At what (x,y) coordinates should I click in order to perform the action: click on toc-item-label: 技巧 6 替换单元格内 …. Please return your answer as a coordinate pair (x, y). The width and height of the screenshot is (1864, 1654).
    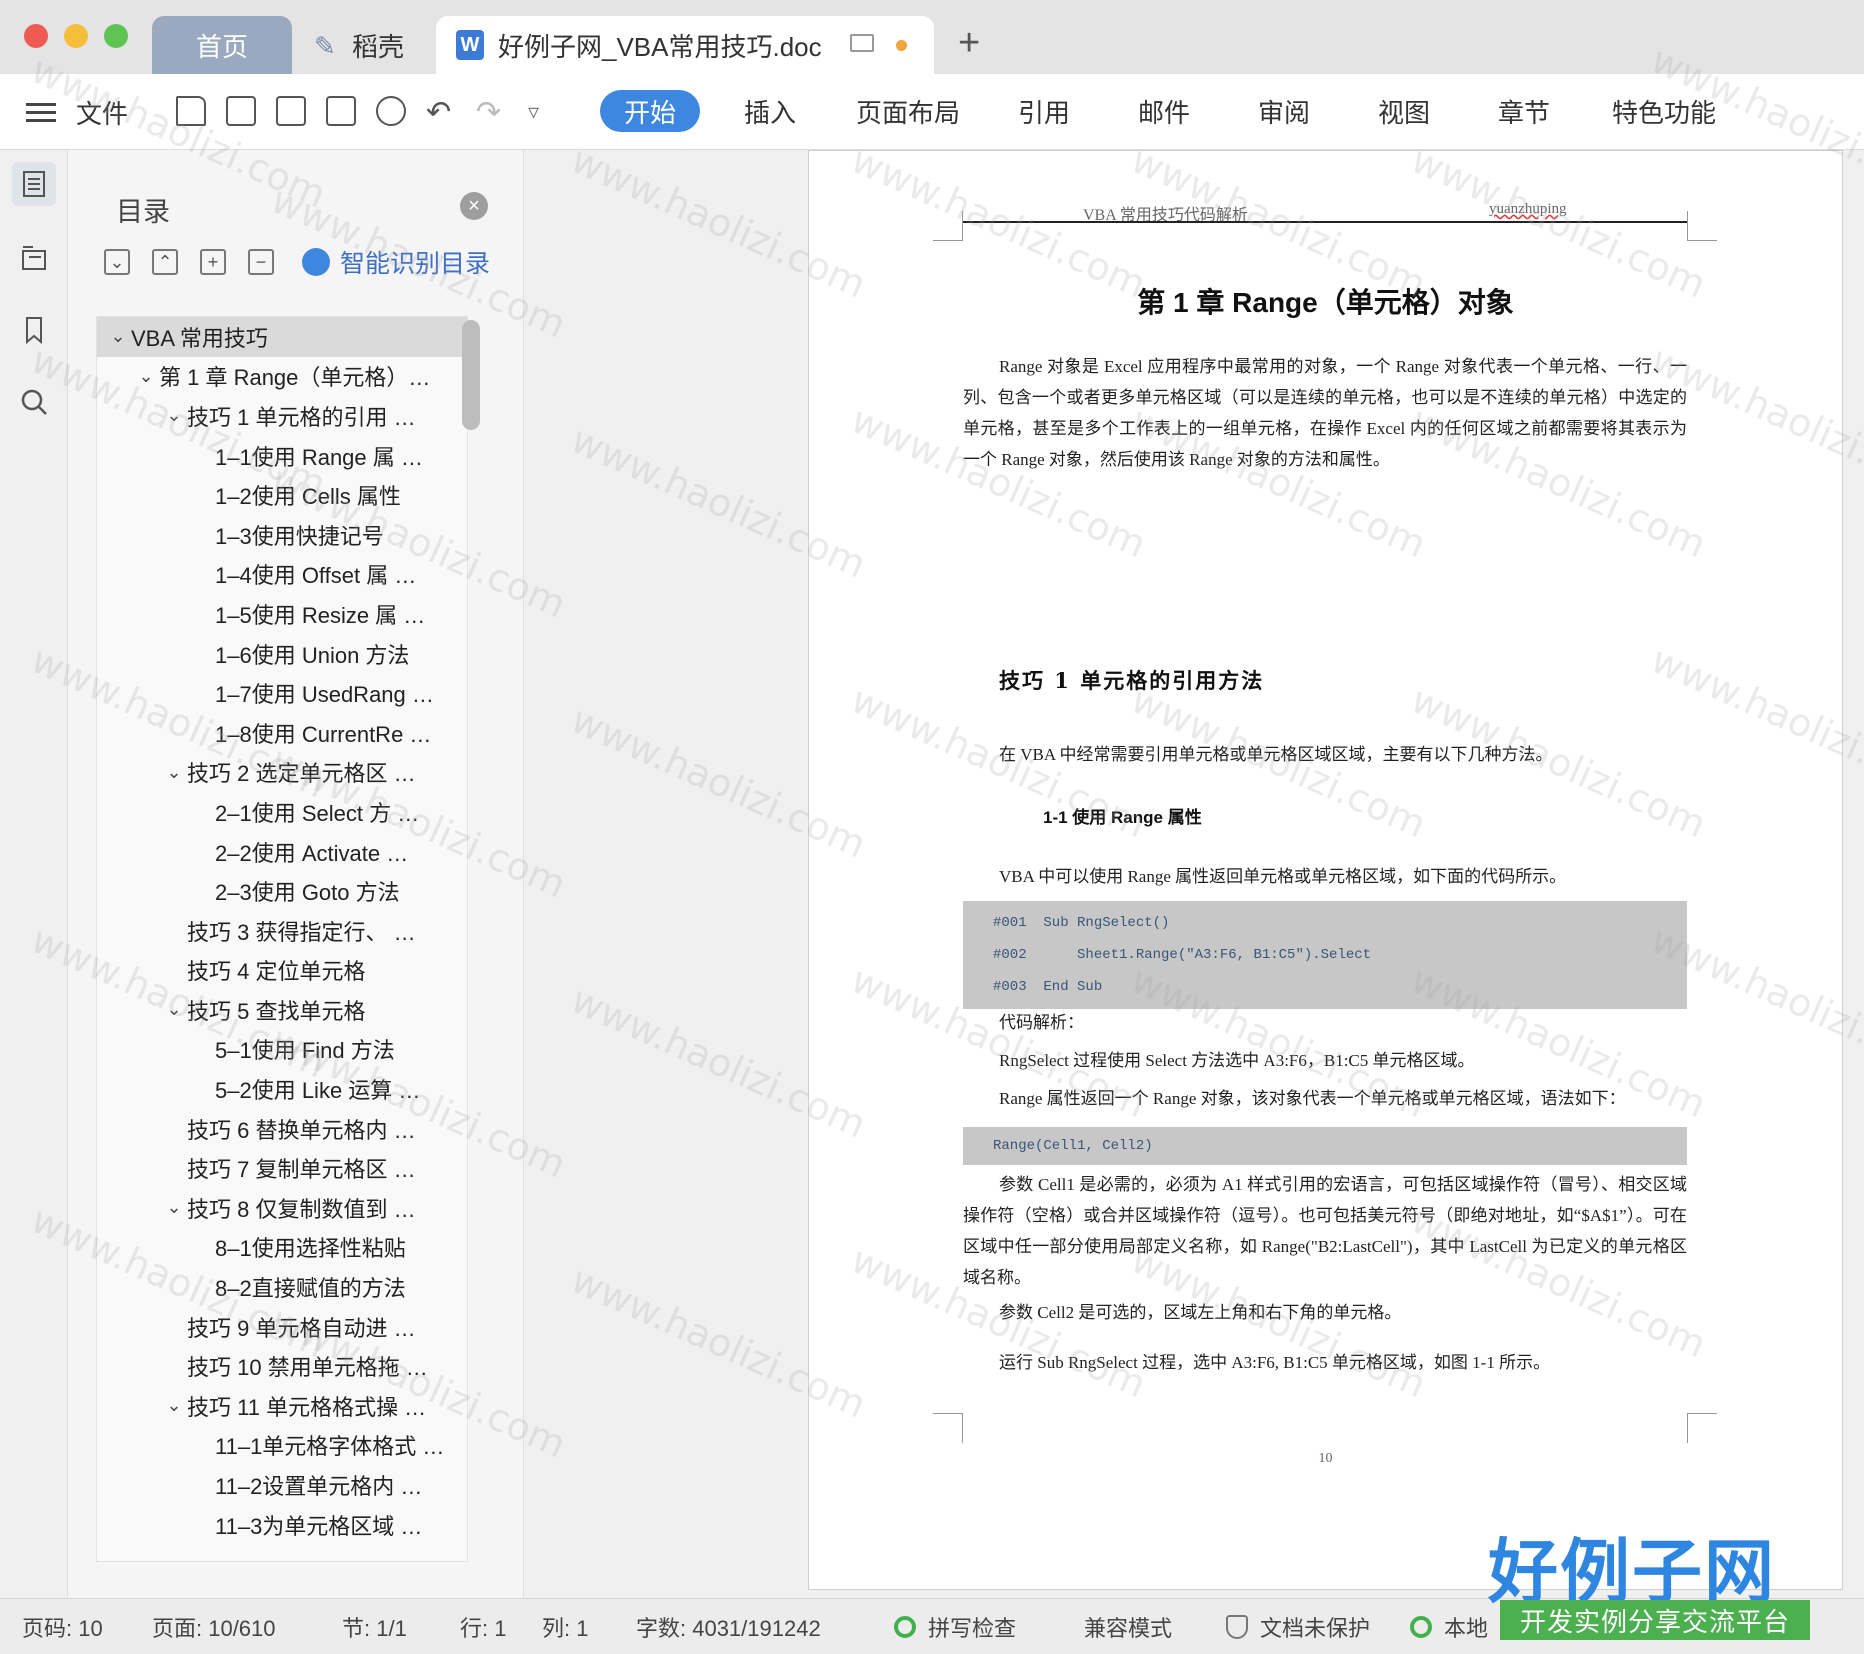
    Looking at the image, I should click on (301, 1130).